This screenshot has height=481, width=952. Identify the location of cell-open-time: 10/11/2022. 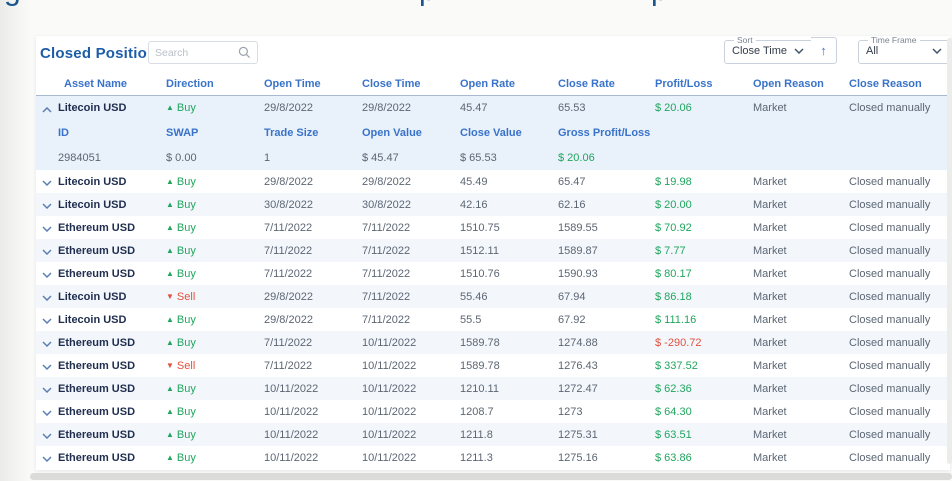
(291, 388).